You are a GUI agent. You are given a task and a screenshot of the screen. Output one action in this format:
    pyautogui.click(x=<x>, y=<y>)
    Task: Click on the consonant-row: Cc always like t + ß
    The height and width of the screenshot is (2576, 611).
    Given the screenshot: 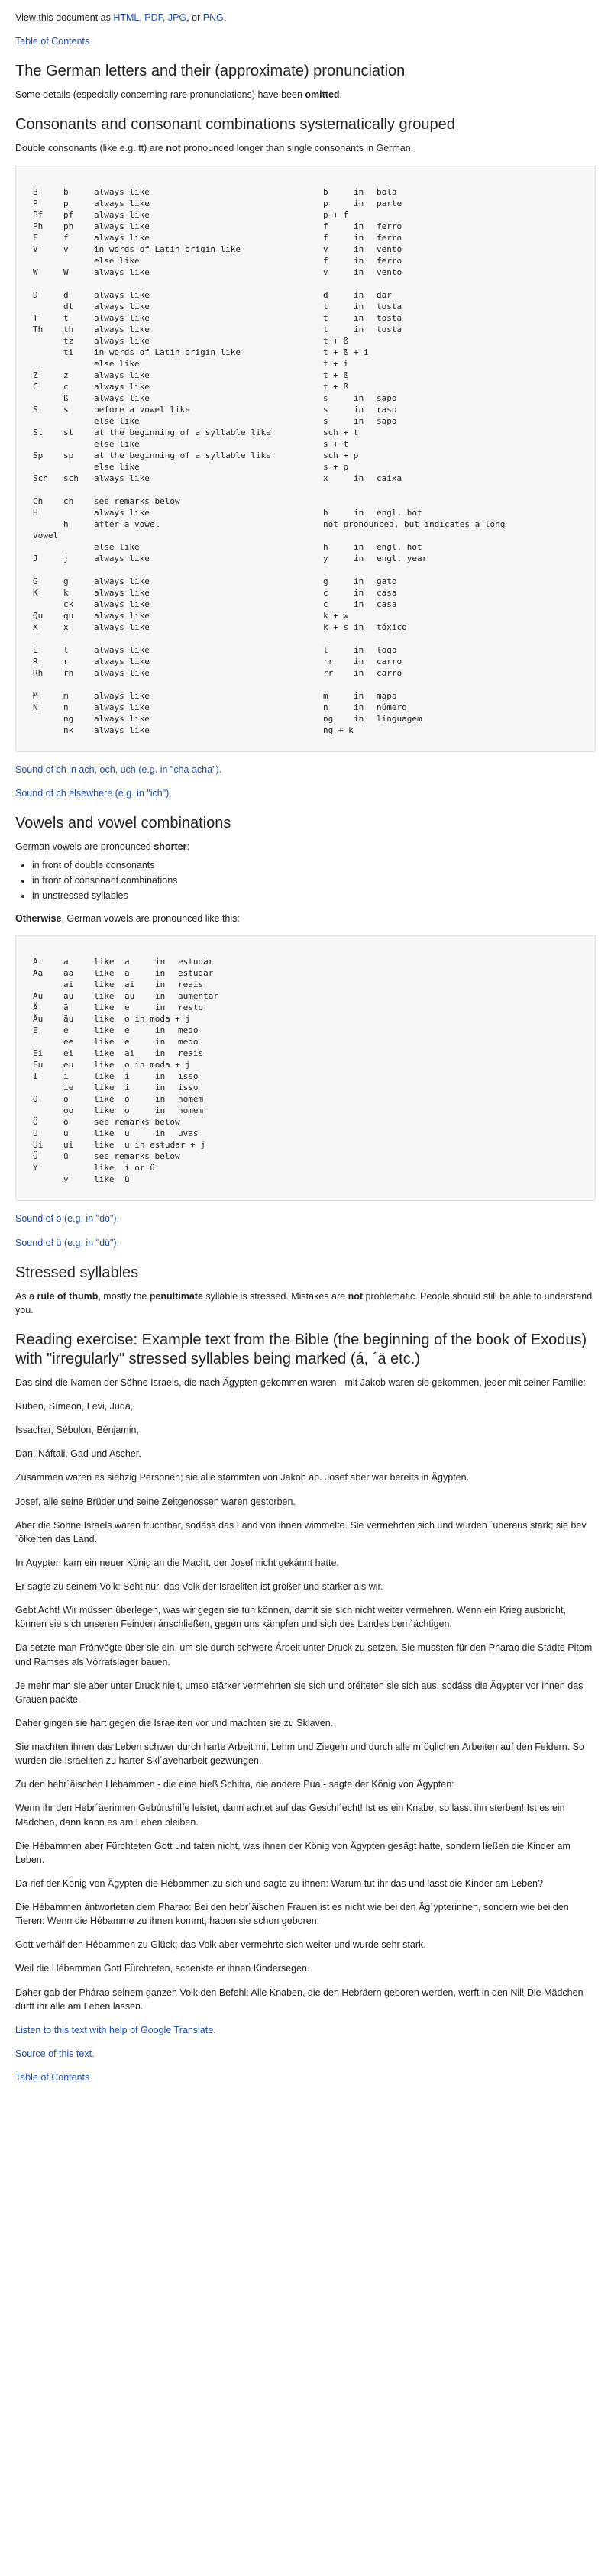 What is the action you would take?
    pyautogui.click(x=306, y=386)
    